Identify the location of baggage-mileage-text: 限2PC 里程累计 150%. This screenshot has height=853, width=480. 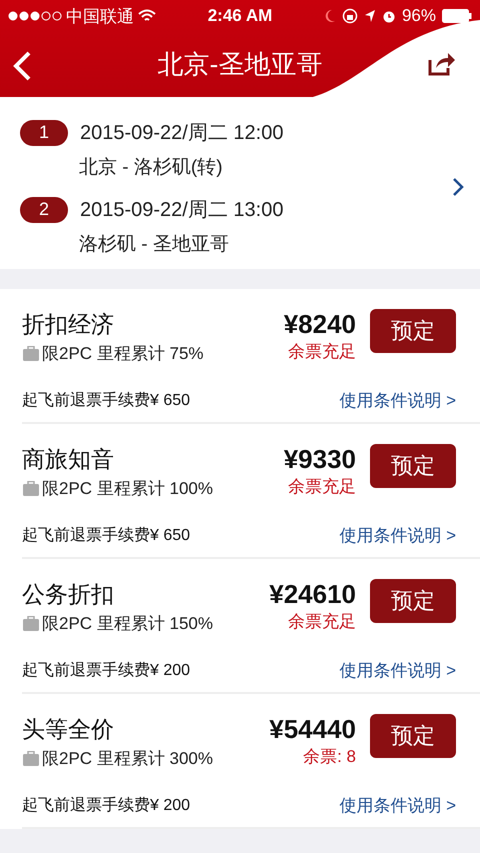
(127, 624).